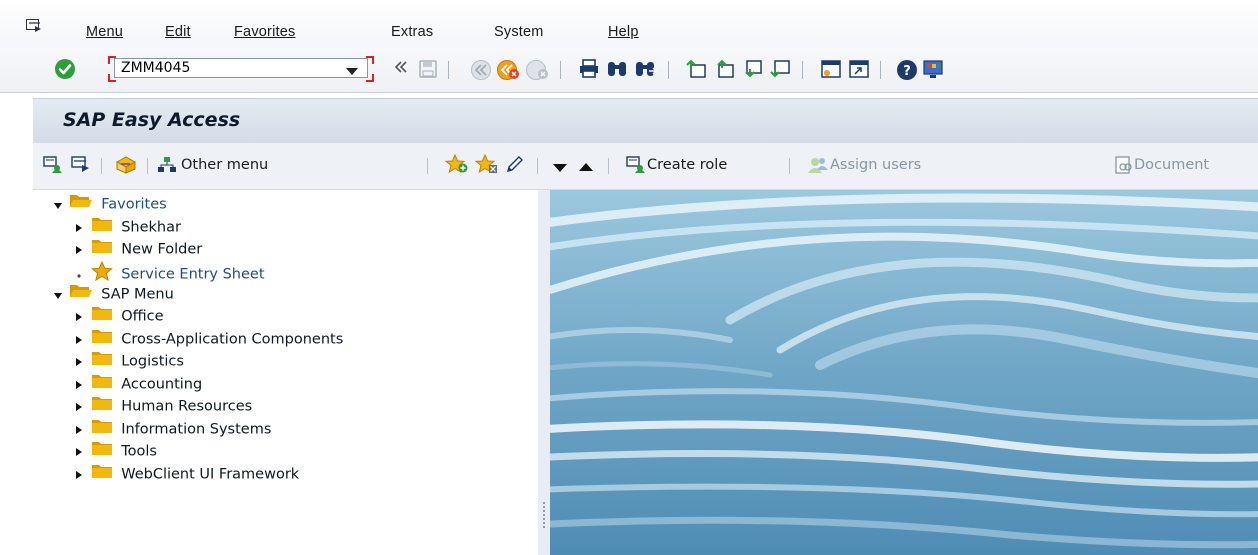 The width and height of the screenshot is (1258, 555). I want to click on title-bar: SAP Easy Access, so click(645, 121).